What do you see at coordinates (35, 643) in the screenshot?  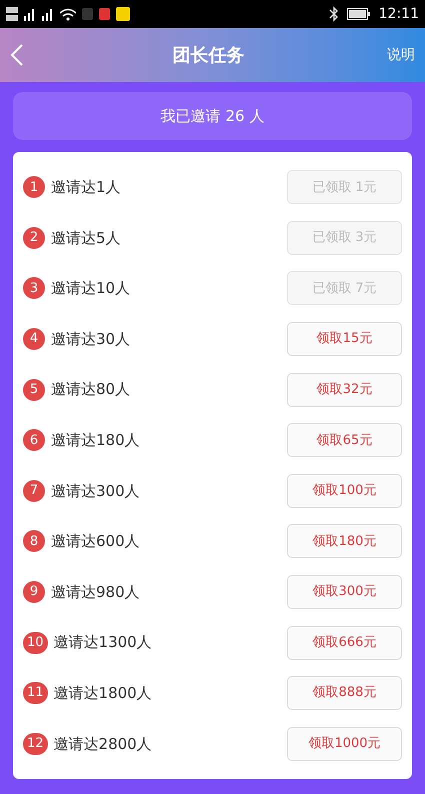 I see `number-badge: 10` at bounding box center [35, 643].